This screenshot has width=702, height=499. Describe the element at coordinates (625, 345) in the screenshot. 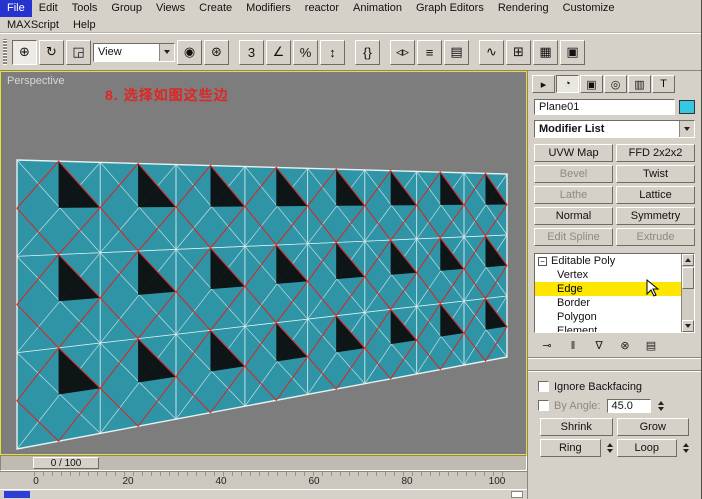

I see `remove-modifier-icon: ⊗` at that location.